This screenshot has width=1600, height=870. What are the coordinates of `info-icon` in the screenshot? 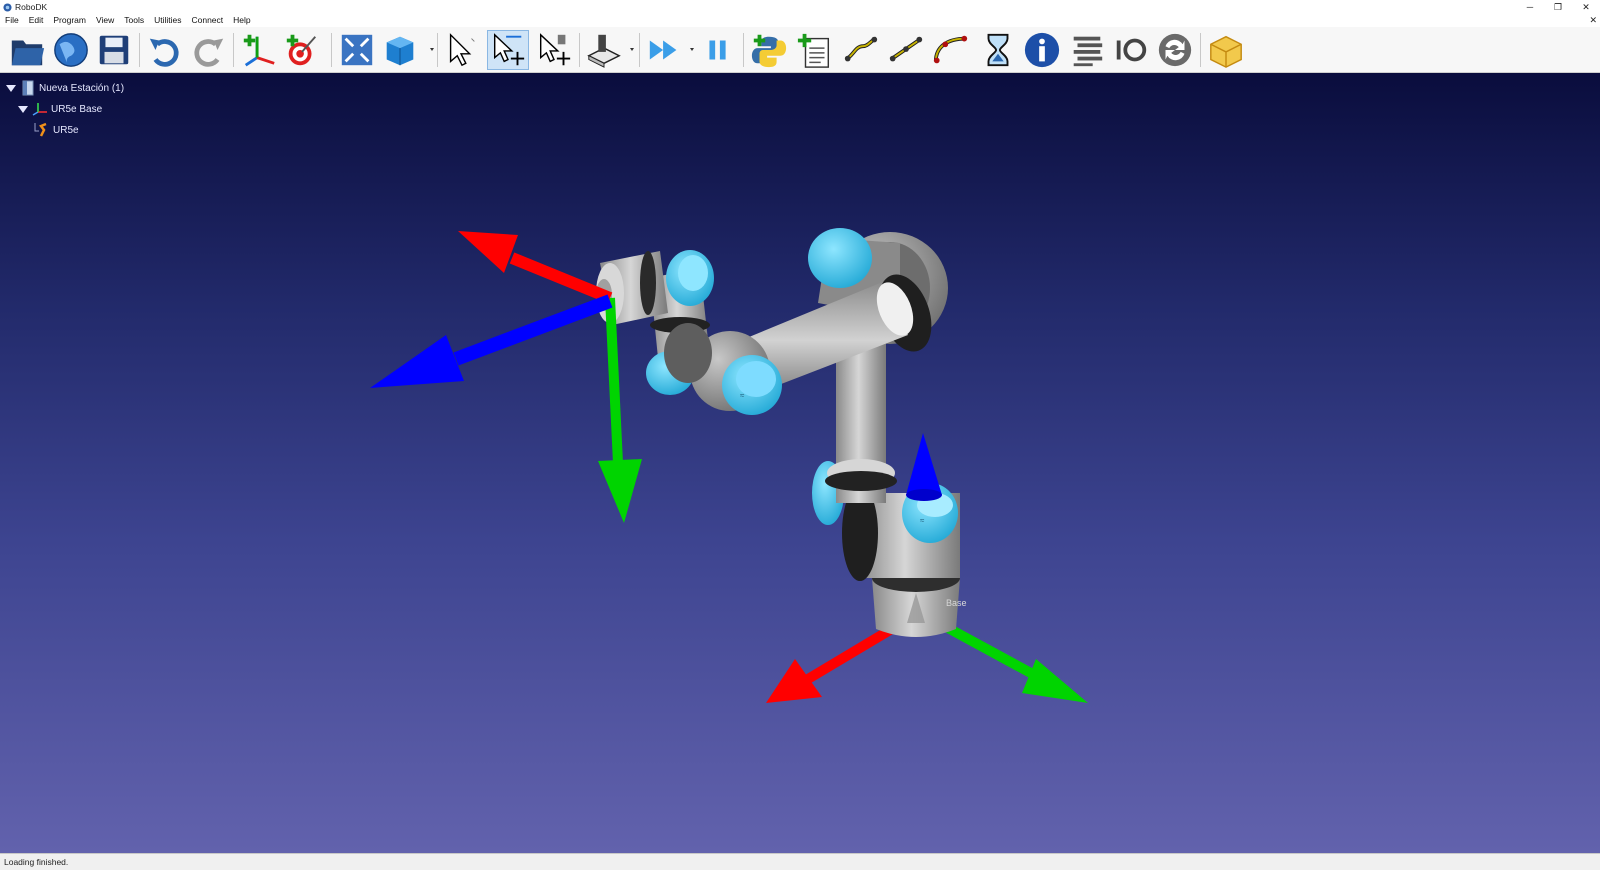 It's located at (1042, 50).